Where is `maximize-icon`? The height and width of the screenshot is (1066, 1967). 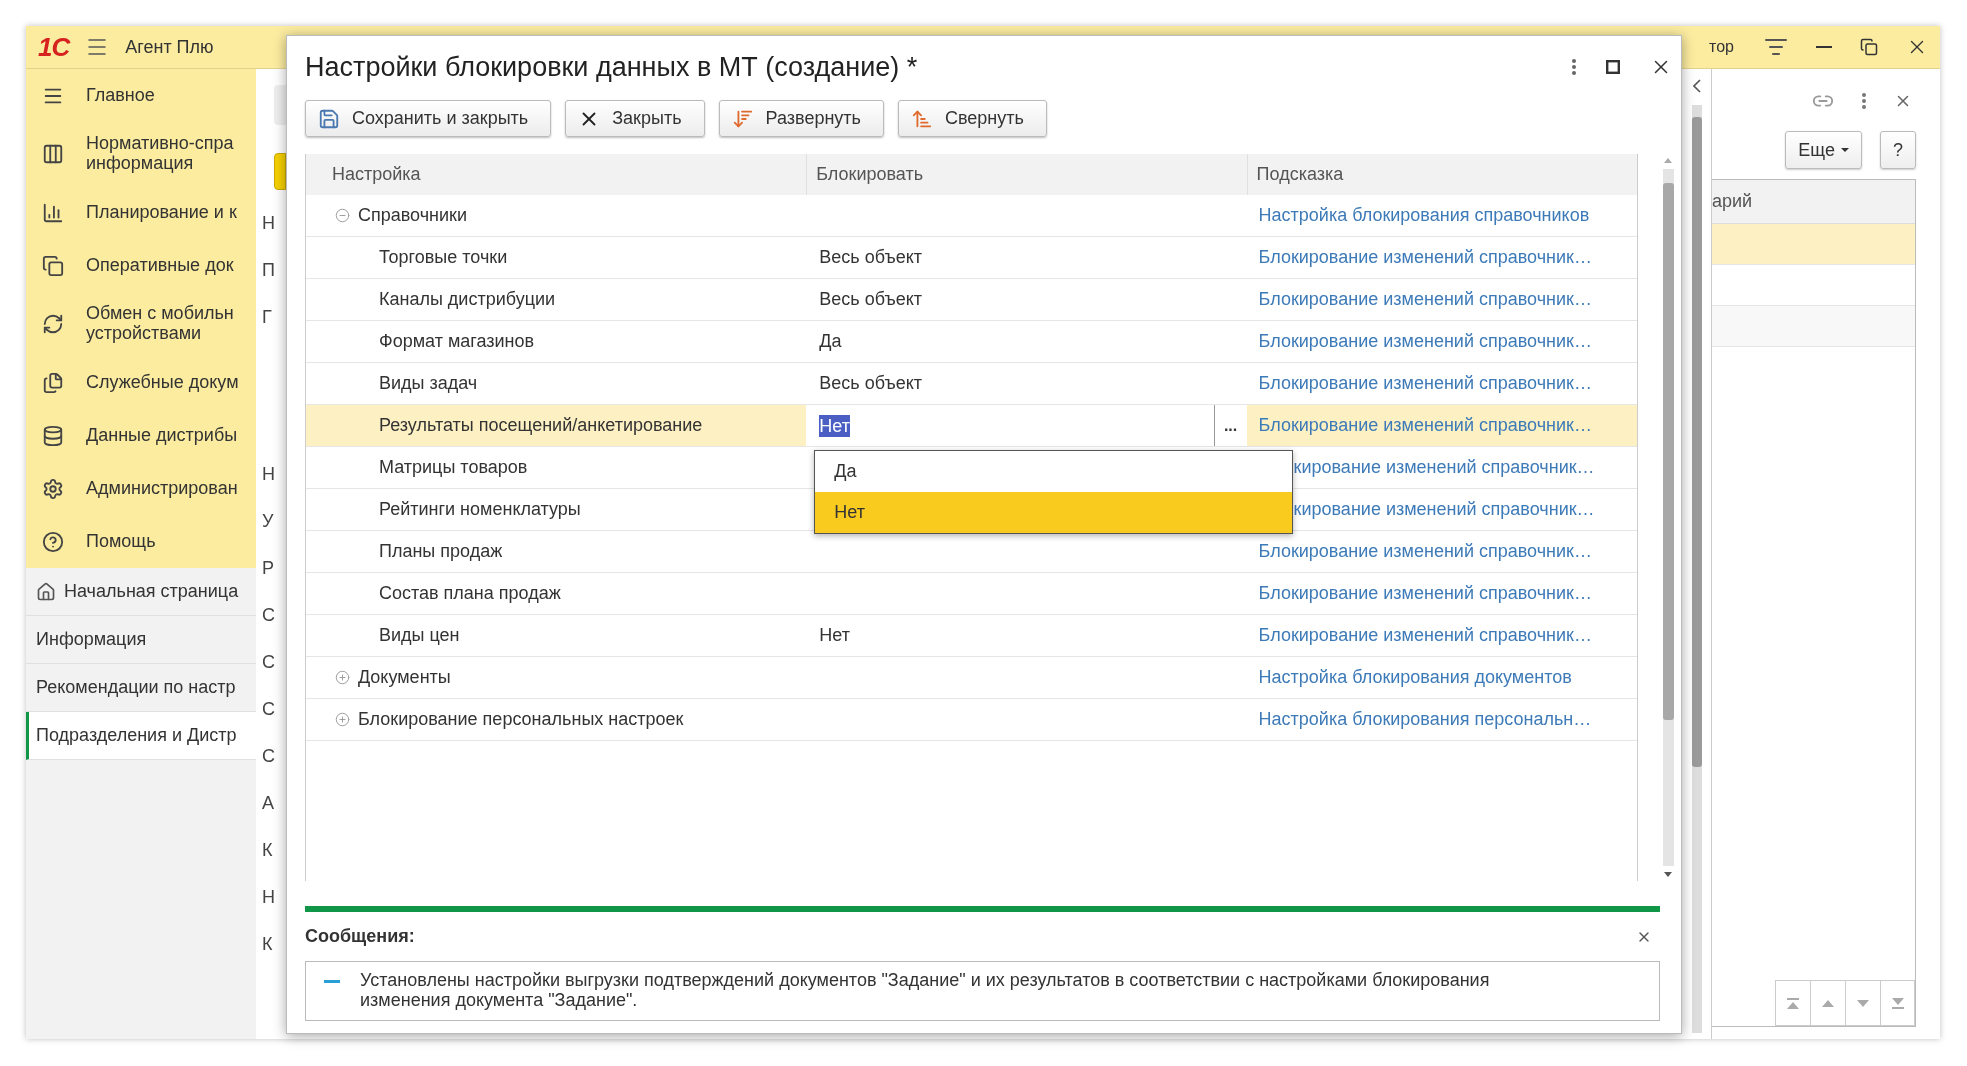 maximize-icon is located at coordinates (1613, 67).